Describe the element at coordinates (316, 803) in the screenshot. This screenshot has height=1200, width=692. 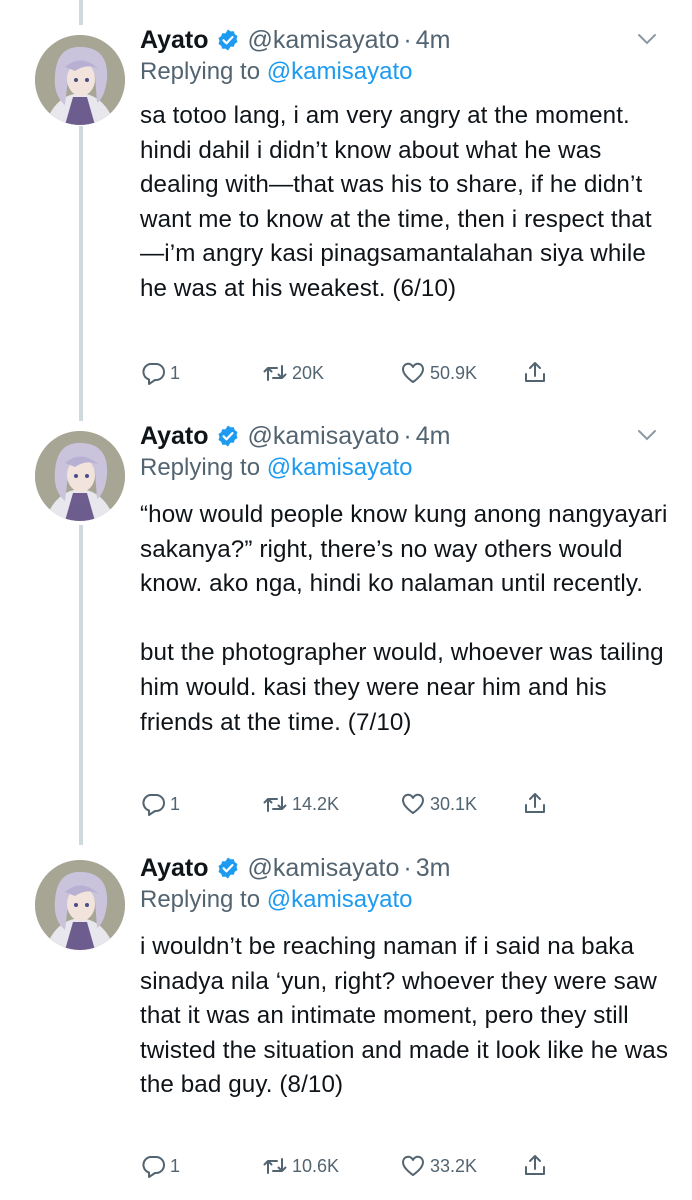
I see `retweet-count: 14.2K` at that location.